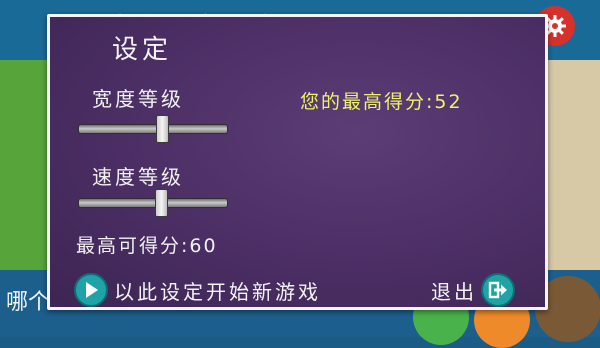  I want to click on exit-icon, so click(498, 290).